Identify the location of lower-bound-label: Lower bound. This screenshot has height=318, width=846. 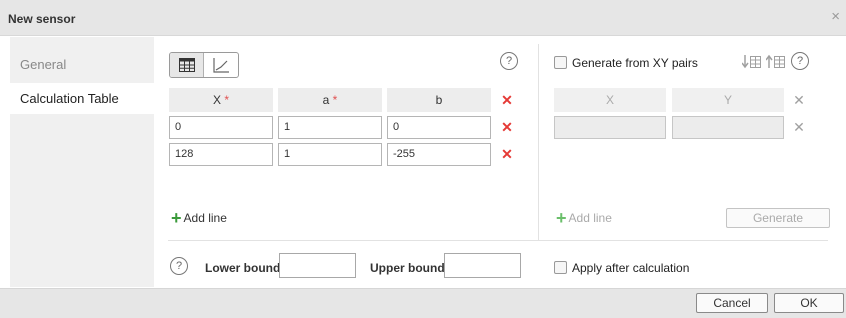
(243, 268).